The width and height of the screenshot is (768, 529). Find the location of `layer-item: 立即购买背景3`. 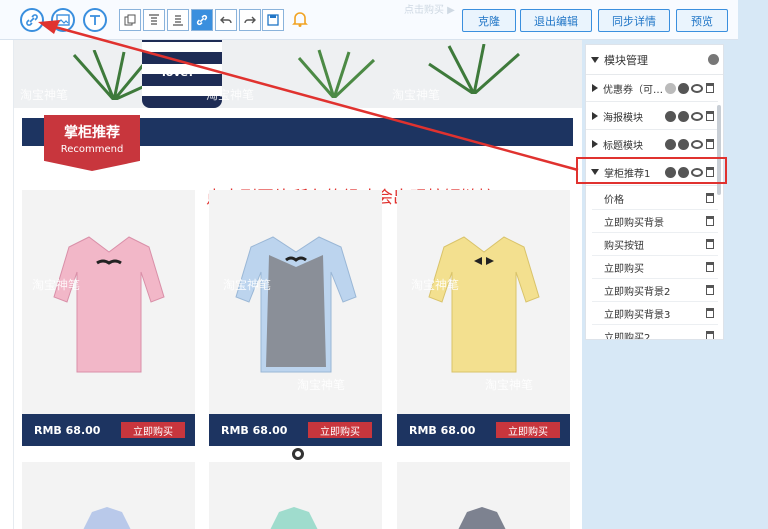

layer-item: 立即购买背景3 is located at coordinates (655, 313).